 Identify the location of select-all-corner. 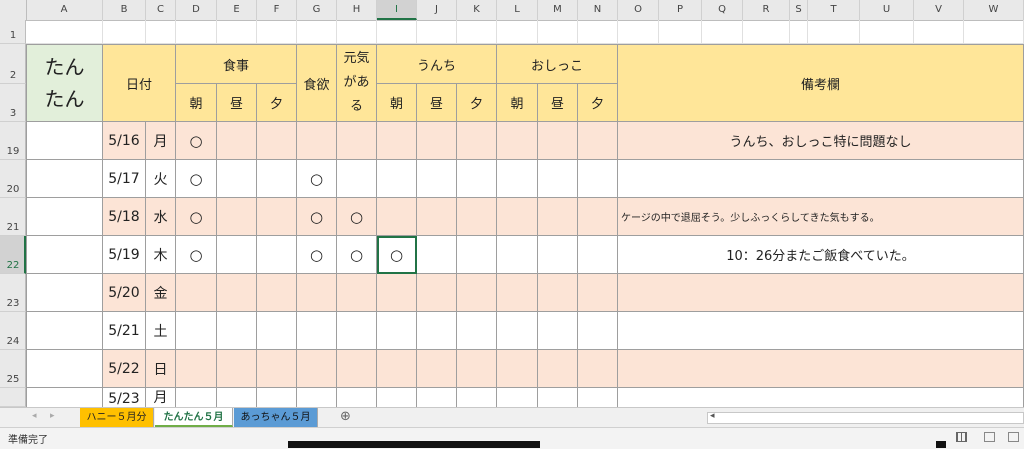
(13, 10).